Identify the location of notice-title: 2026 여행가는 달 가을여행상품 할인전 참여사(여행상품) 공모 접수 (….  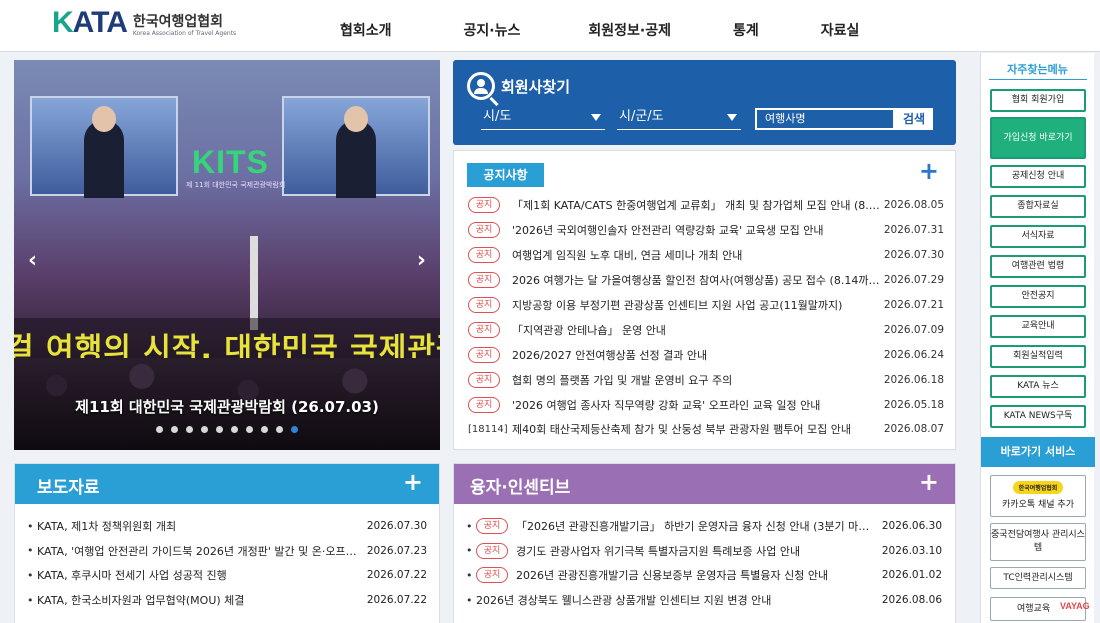
(697, 280).